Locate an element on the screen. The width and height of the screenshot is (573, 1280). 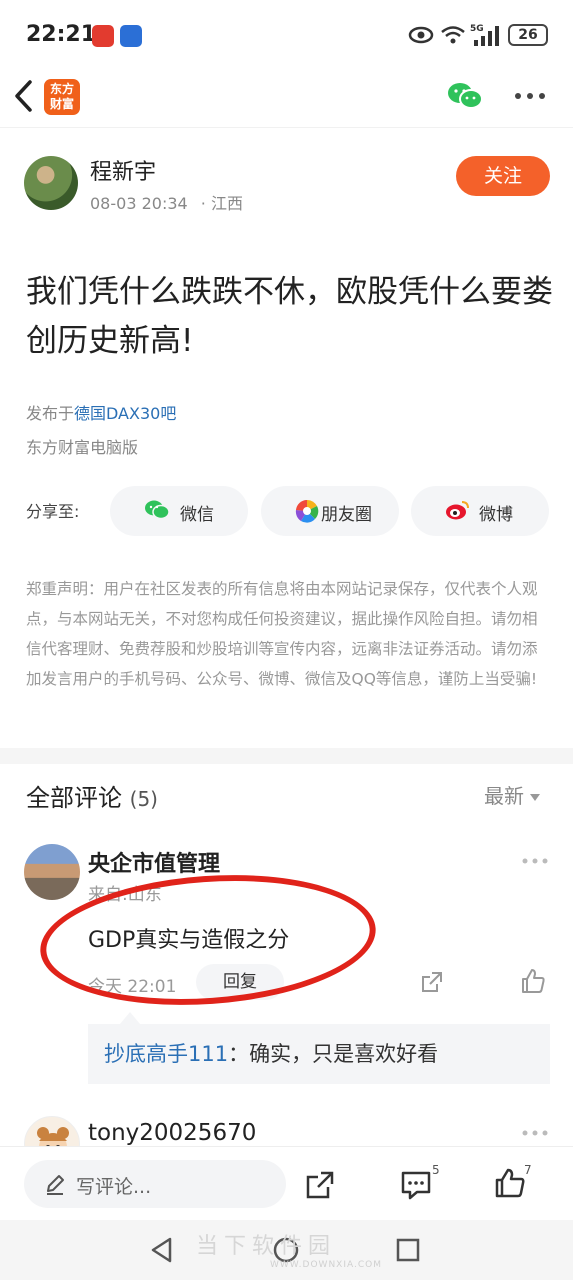
reply-author: 抄底高手111 is located at coordinates (166, 1054).